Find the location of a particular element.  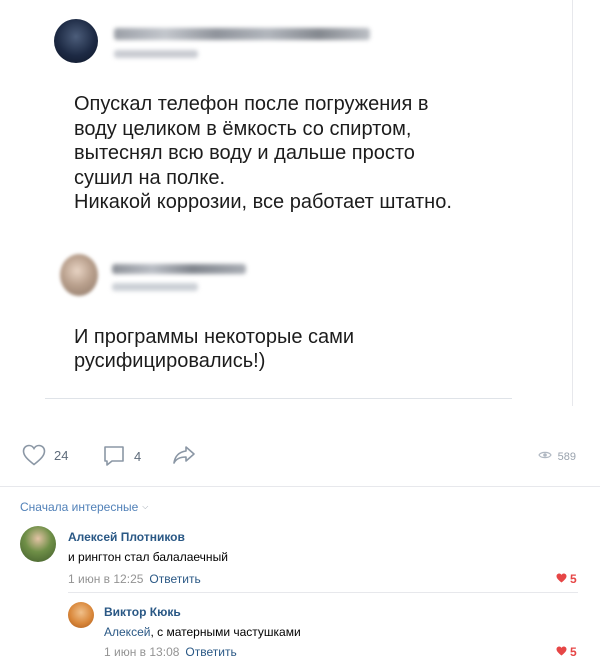

actions-divider is located at coordinates (300, 486).